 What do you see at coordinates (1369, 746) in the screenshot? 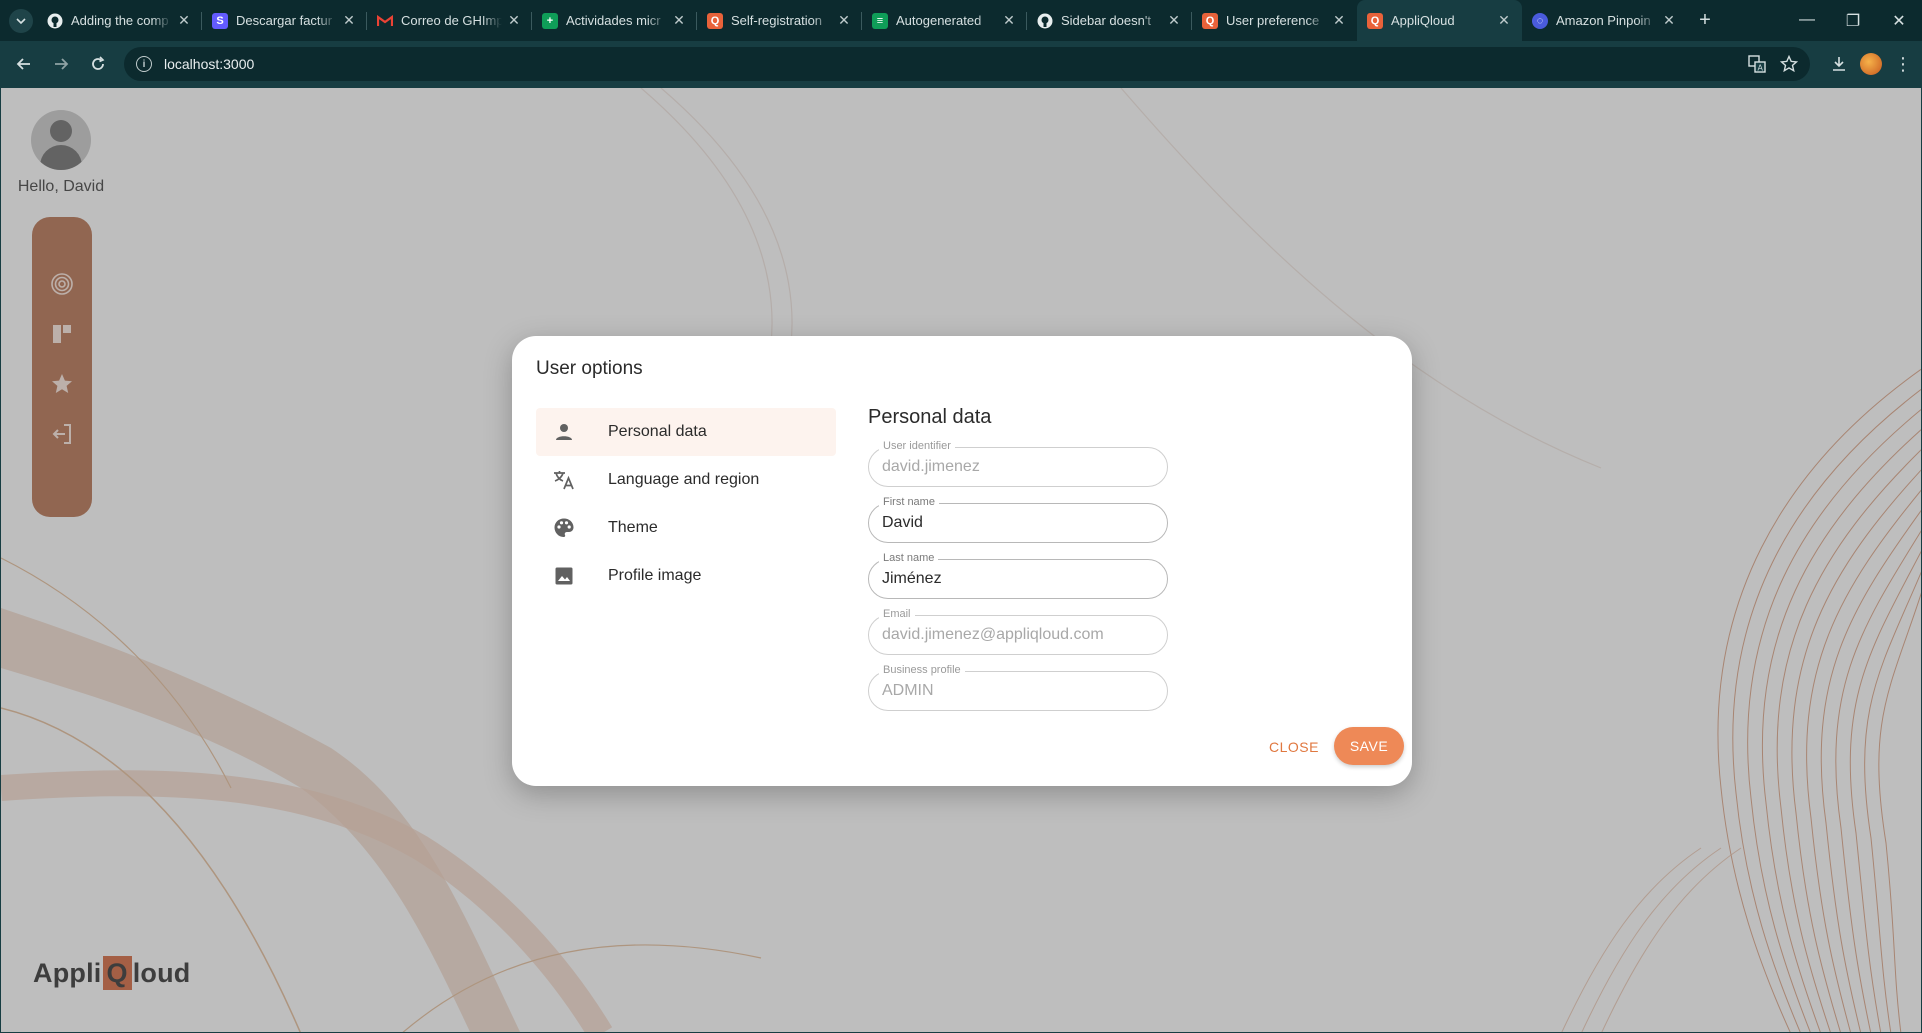
I see `save-button: SAVE` at bounding box center [1369, 746].